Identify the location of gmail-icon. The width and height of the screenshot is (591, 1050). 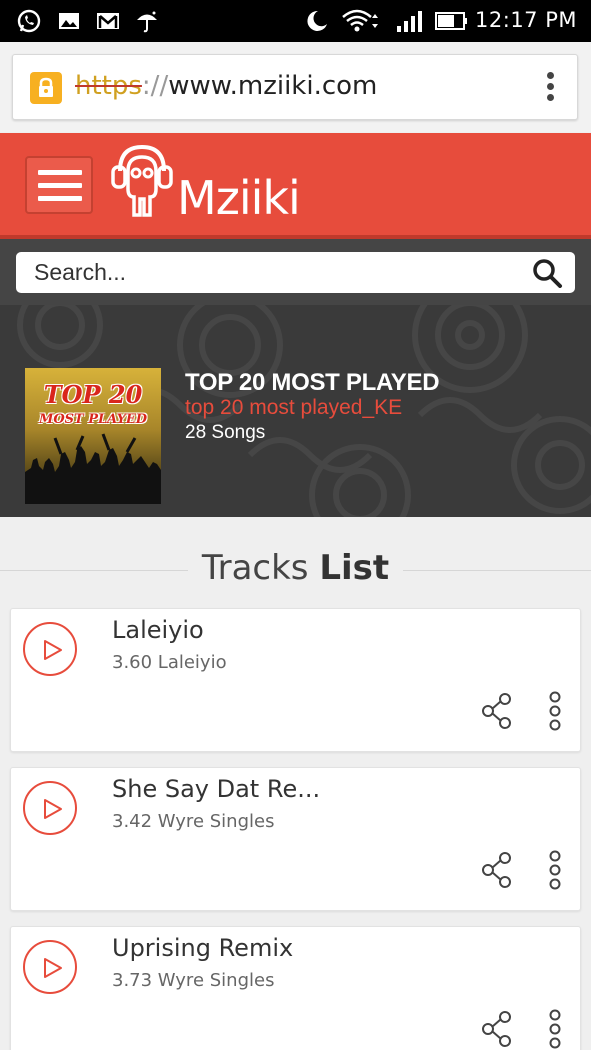
(108, 21).